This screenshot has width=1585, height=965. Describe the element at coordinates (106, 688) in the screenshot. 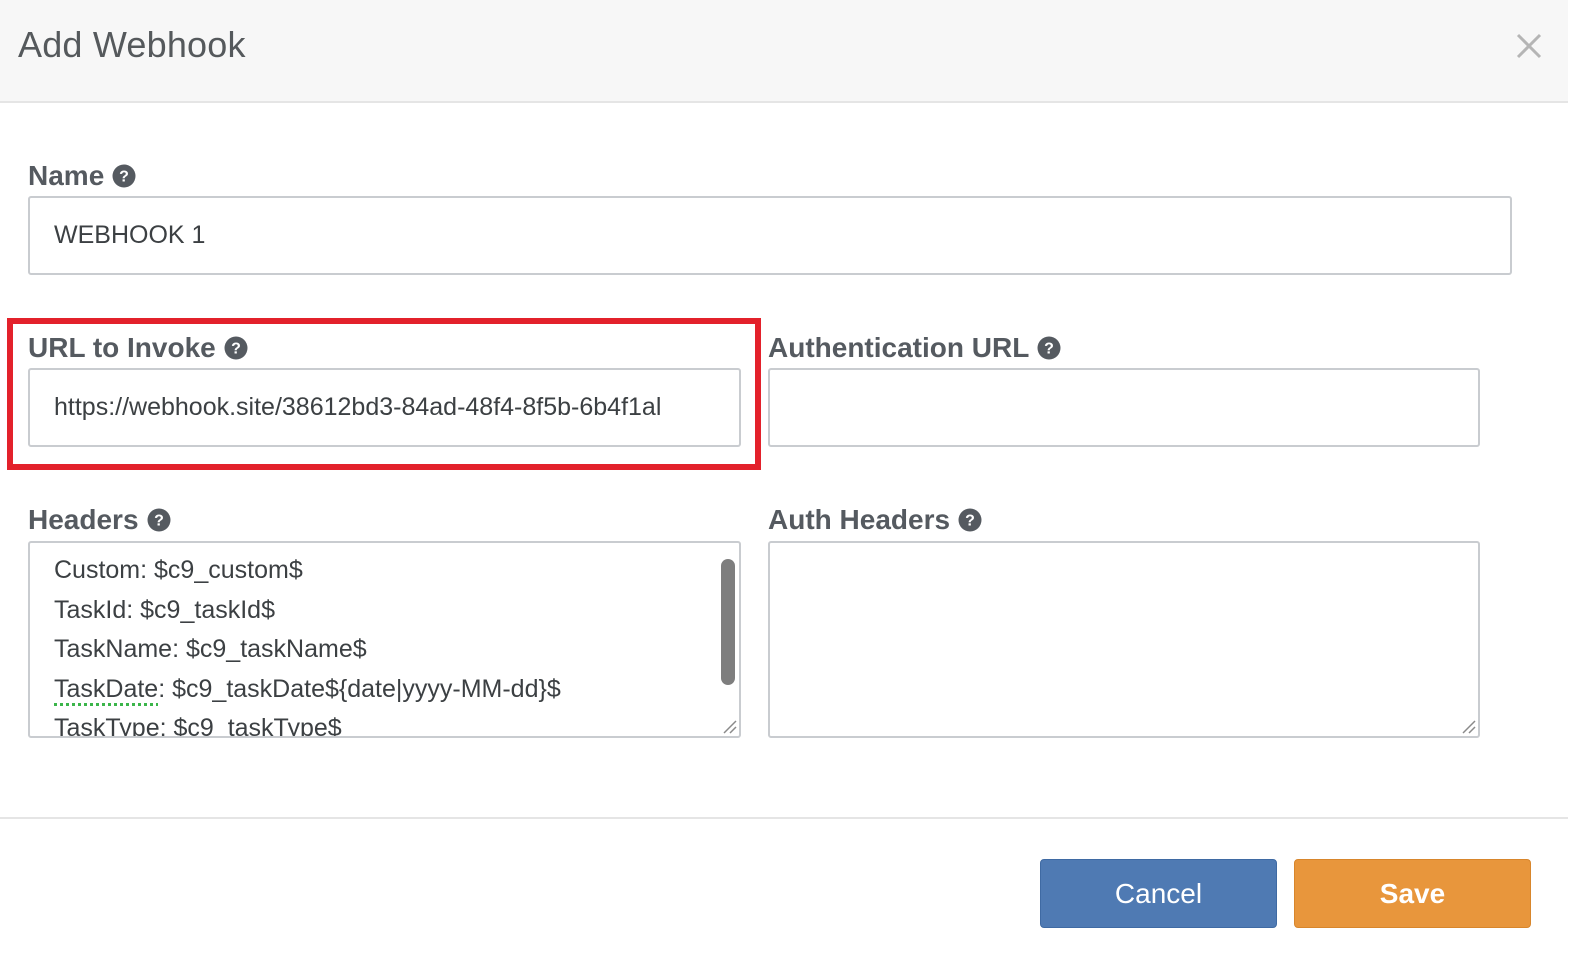

I see `header-key-misspelled: TaskDate` at that location.